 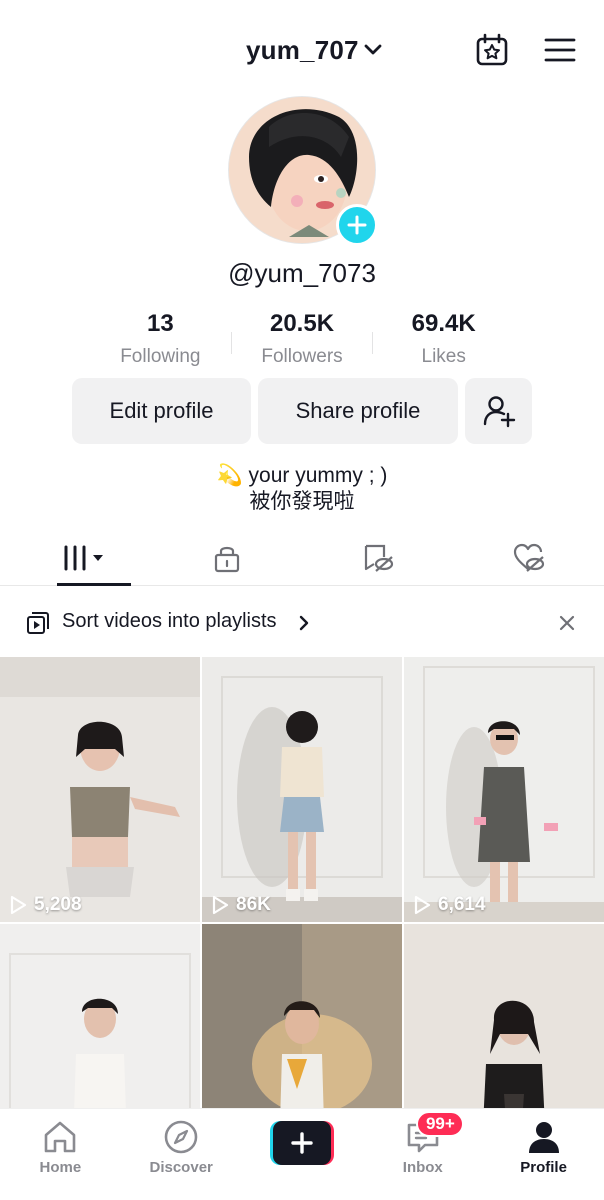 I want to click on tab-videos, so click(x=75, y=558).